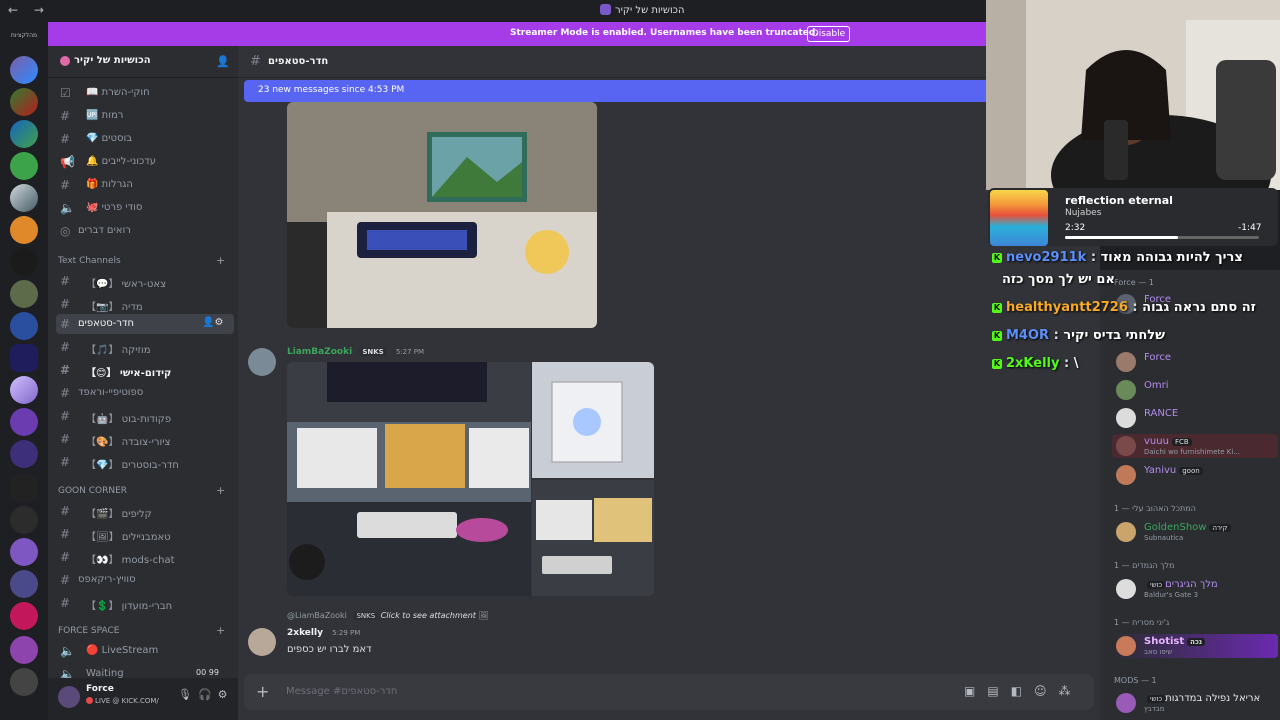  Describe the element at coordinates (1195, 532) in the screenshot. I see `member-item: GoldenShow קירה Subnautica` at that location.